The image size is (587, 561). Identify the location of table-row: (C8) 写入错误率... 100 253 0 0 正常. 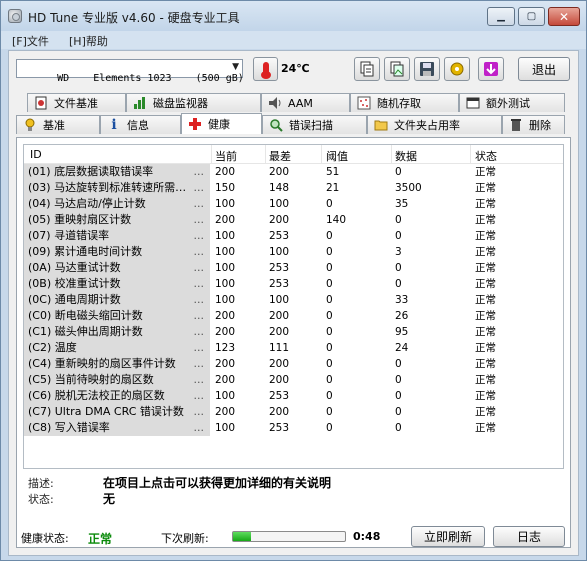
(293, 428).